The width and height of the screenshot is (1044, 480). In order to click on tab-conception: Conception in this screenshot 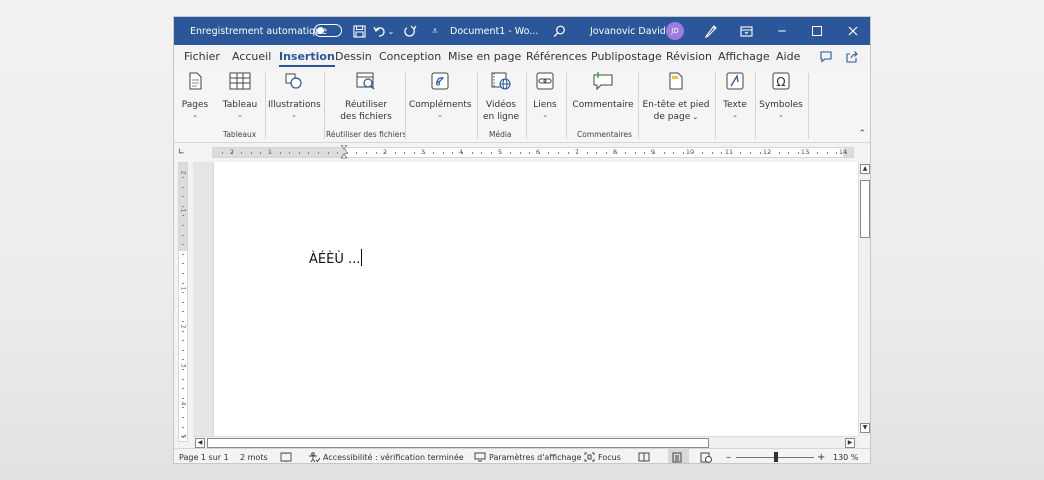, I will do `click(410, 58)`.